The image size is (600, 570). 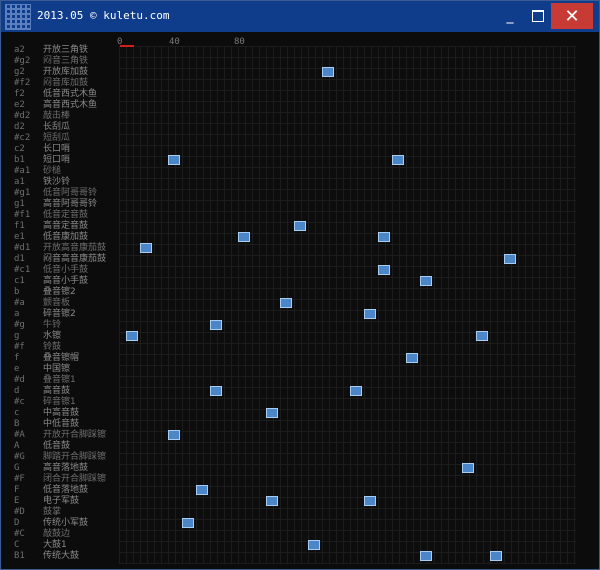 I want to click on note-label: G, so click(x=17, y=468).